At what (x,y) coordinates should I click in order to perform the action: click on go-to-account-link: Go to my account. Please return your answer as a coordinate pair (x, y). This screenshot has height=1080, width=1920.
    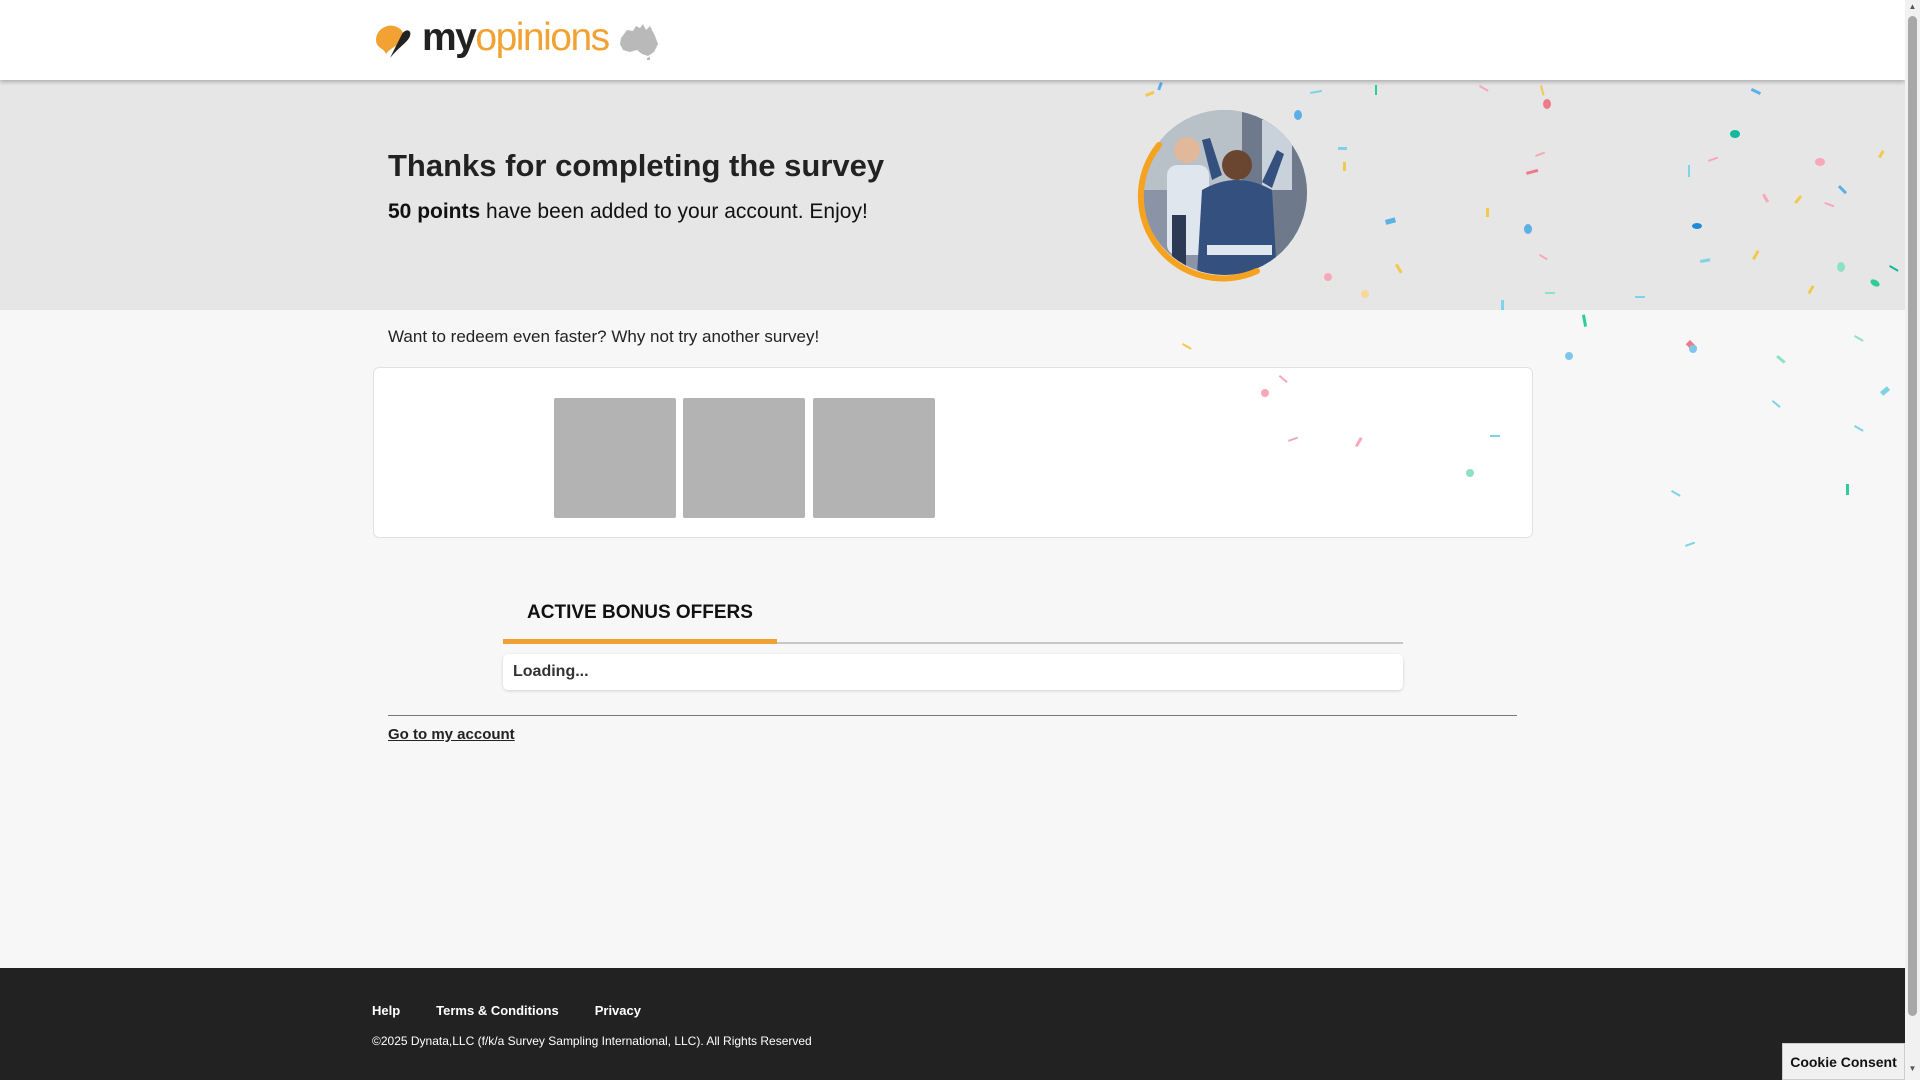
    Looking at the image, I should click on (451, 734).